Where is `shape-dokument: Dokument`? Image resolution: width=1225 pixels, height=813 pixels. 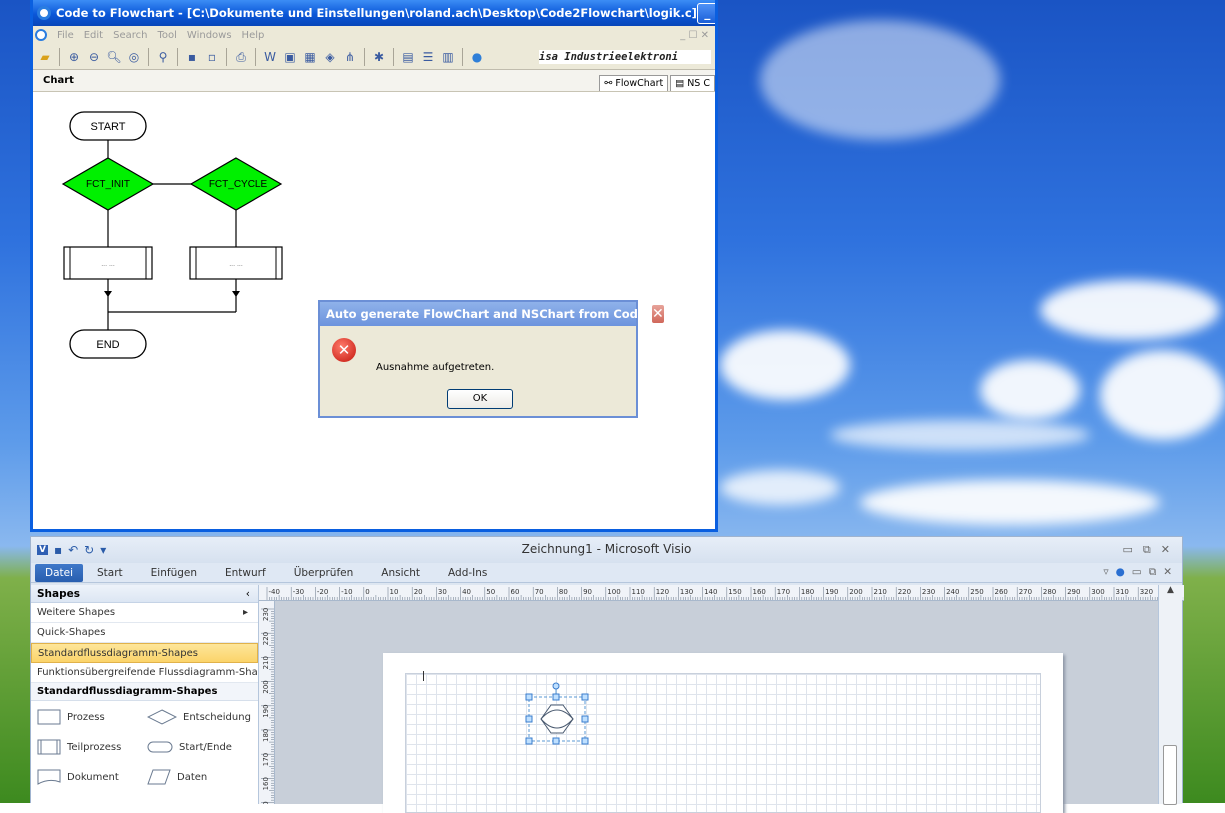
shape-dokument: Dokument is located at coordinates (92, 777).